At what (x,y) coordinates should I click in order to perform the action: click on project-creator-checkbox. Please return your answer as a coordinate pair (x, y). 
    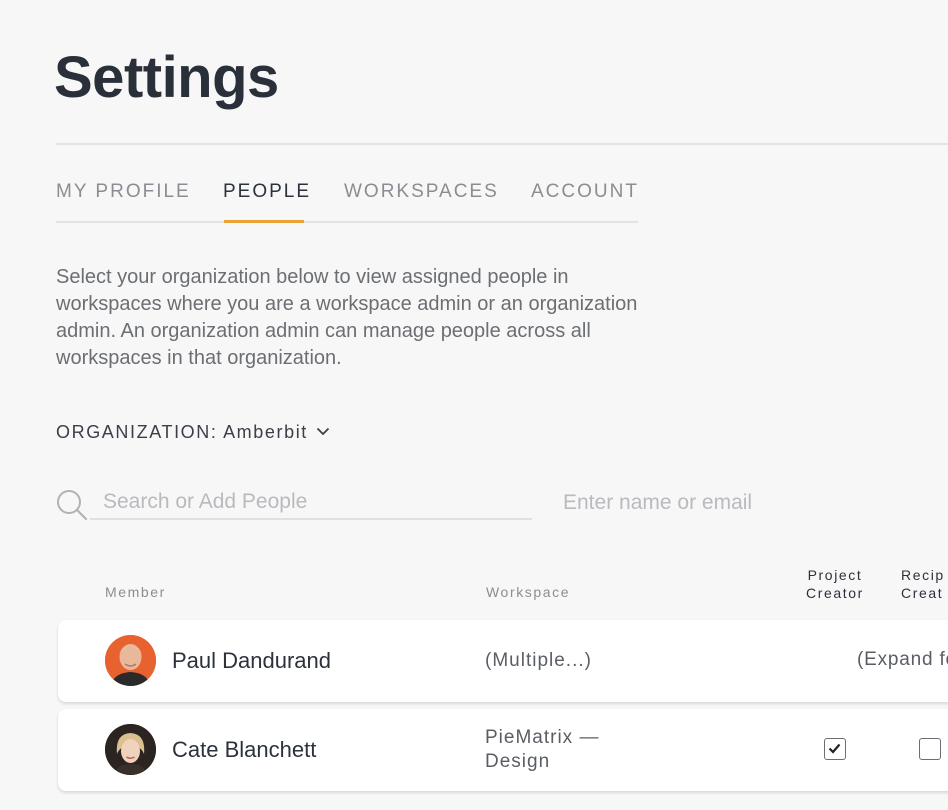
    Looking at the image, I should click on (835, 749).